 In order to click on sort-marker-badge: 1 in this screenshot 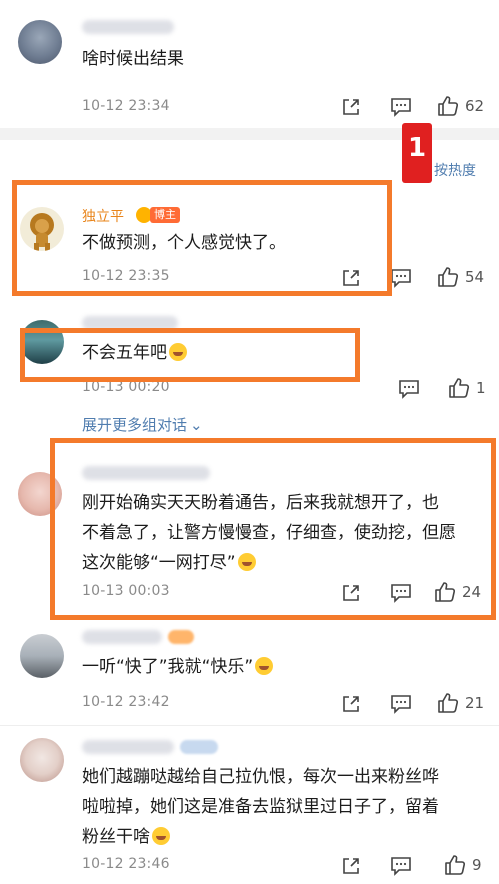, I will do `click(417, 153)`.